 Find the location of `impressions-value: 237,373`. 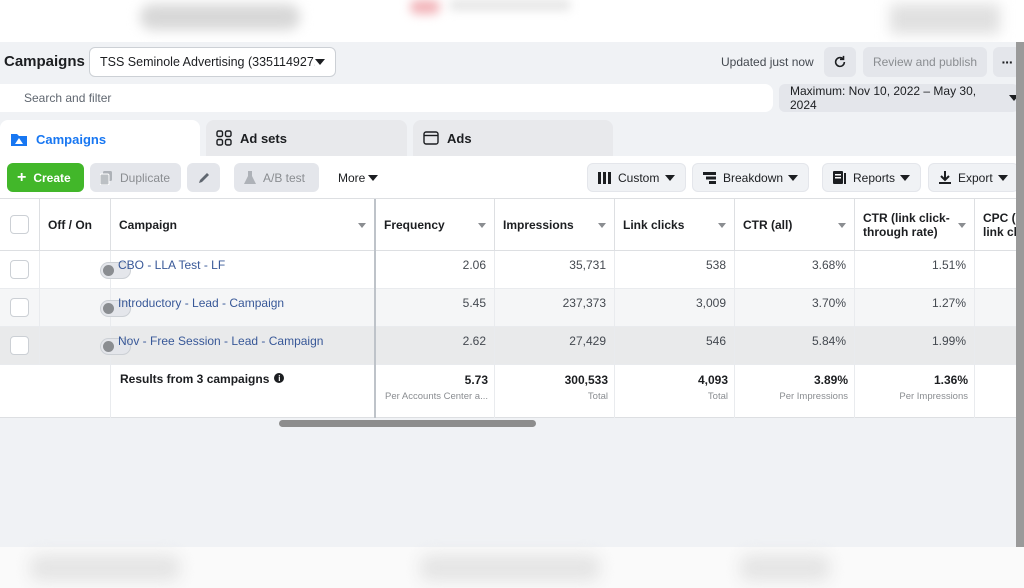

impressions-value: 237,373 is located at coordinates (555, 308).